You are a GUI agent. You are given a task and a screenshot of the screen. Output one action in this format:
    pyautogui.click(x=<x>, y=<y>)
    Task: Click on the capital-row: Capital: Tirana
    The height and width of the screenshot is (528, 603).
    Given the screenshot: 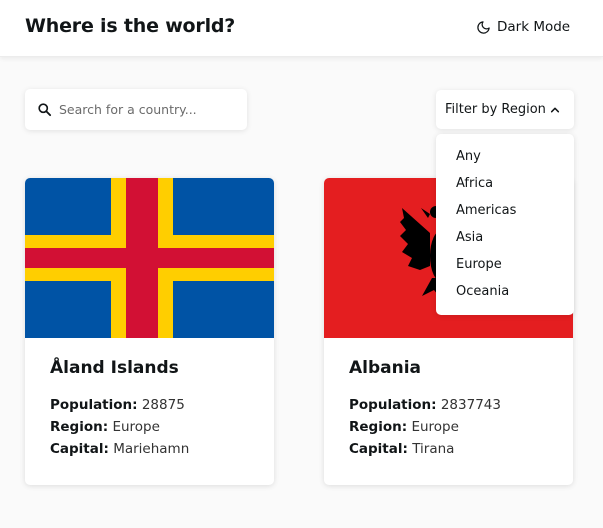 What is the action you would take?
    pyautogui.click(x=401, y=449)
    